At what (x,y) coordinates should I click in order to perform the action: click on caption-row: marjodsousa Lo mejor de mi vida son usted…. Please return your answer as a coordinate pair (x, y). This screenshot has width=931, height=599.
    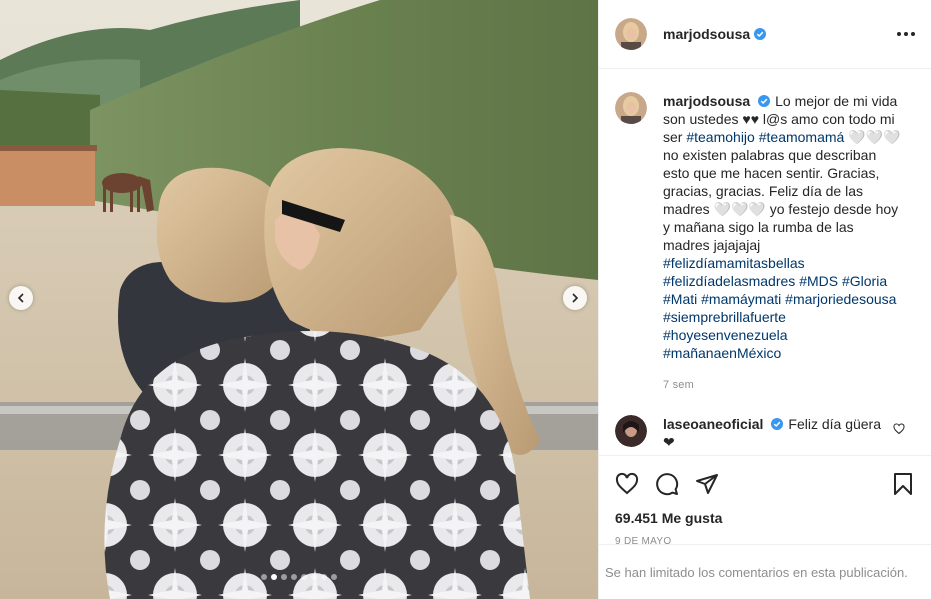
    Looking at the image, I should click on (765, 227).